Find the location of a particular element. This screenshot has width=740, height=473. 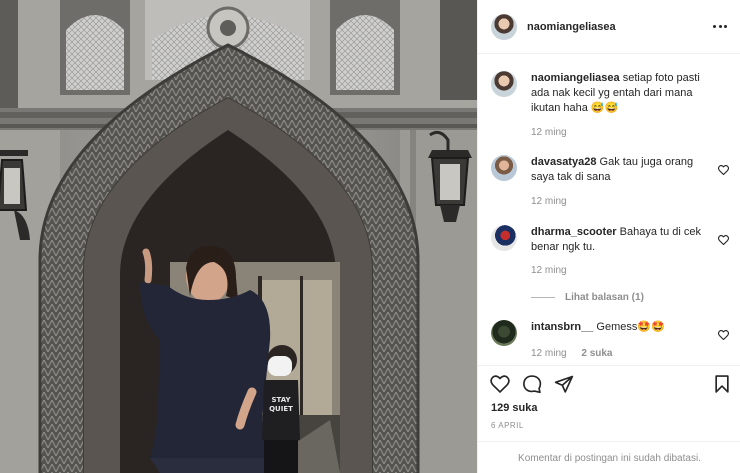

list-item: intansbrn__ Gemess🤩🤩 12 ming 2 suka is located at coordinates (611, 342).